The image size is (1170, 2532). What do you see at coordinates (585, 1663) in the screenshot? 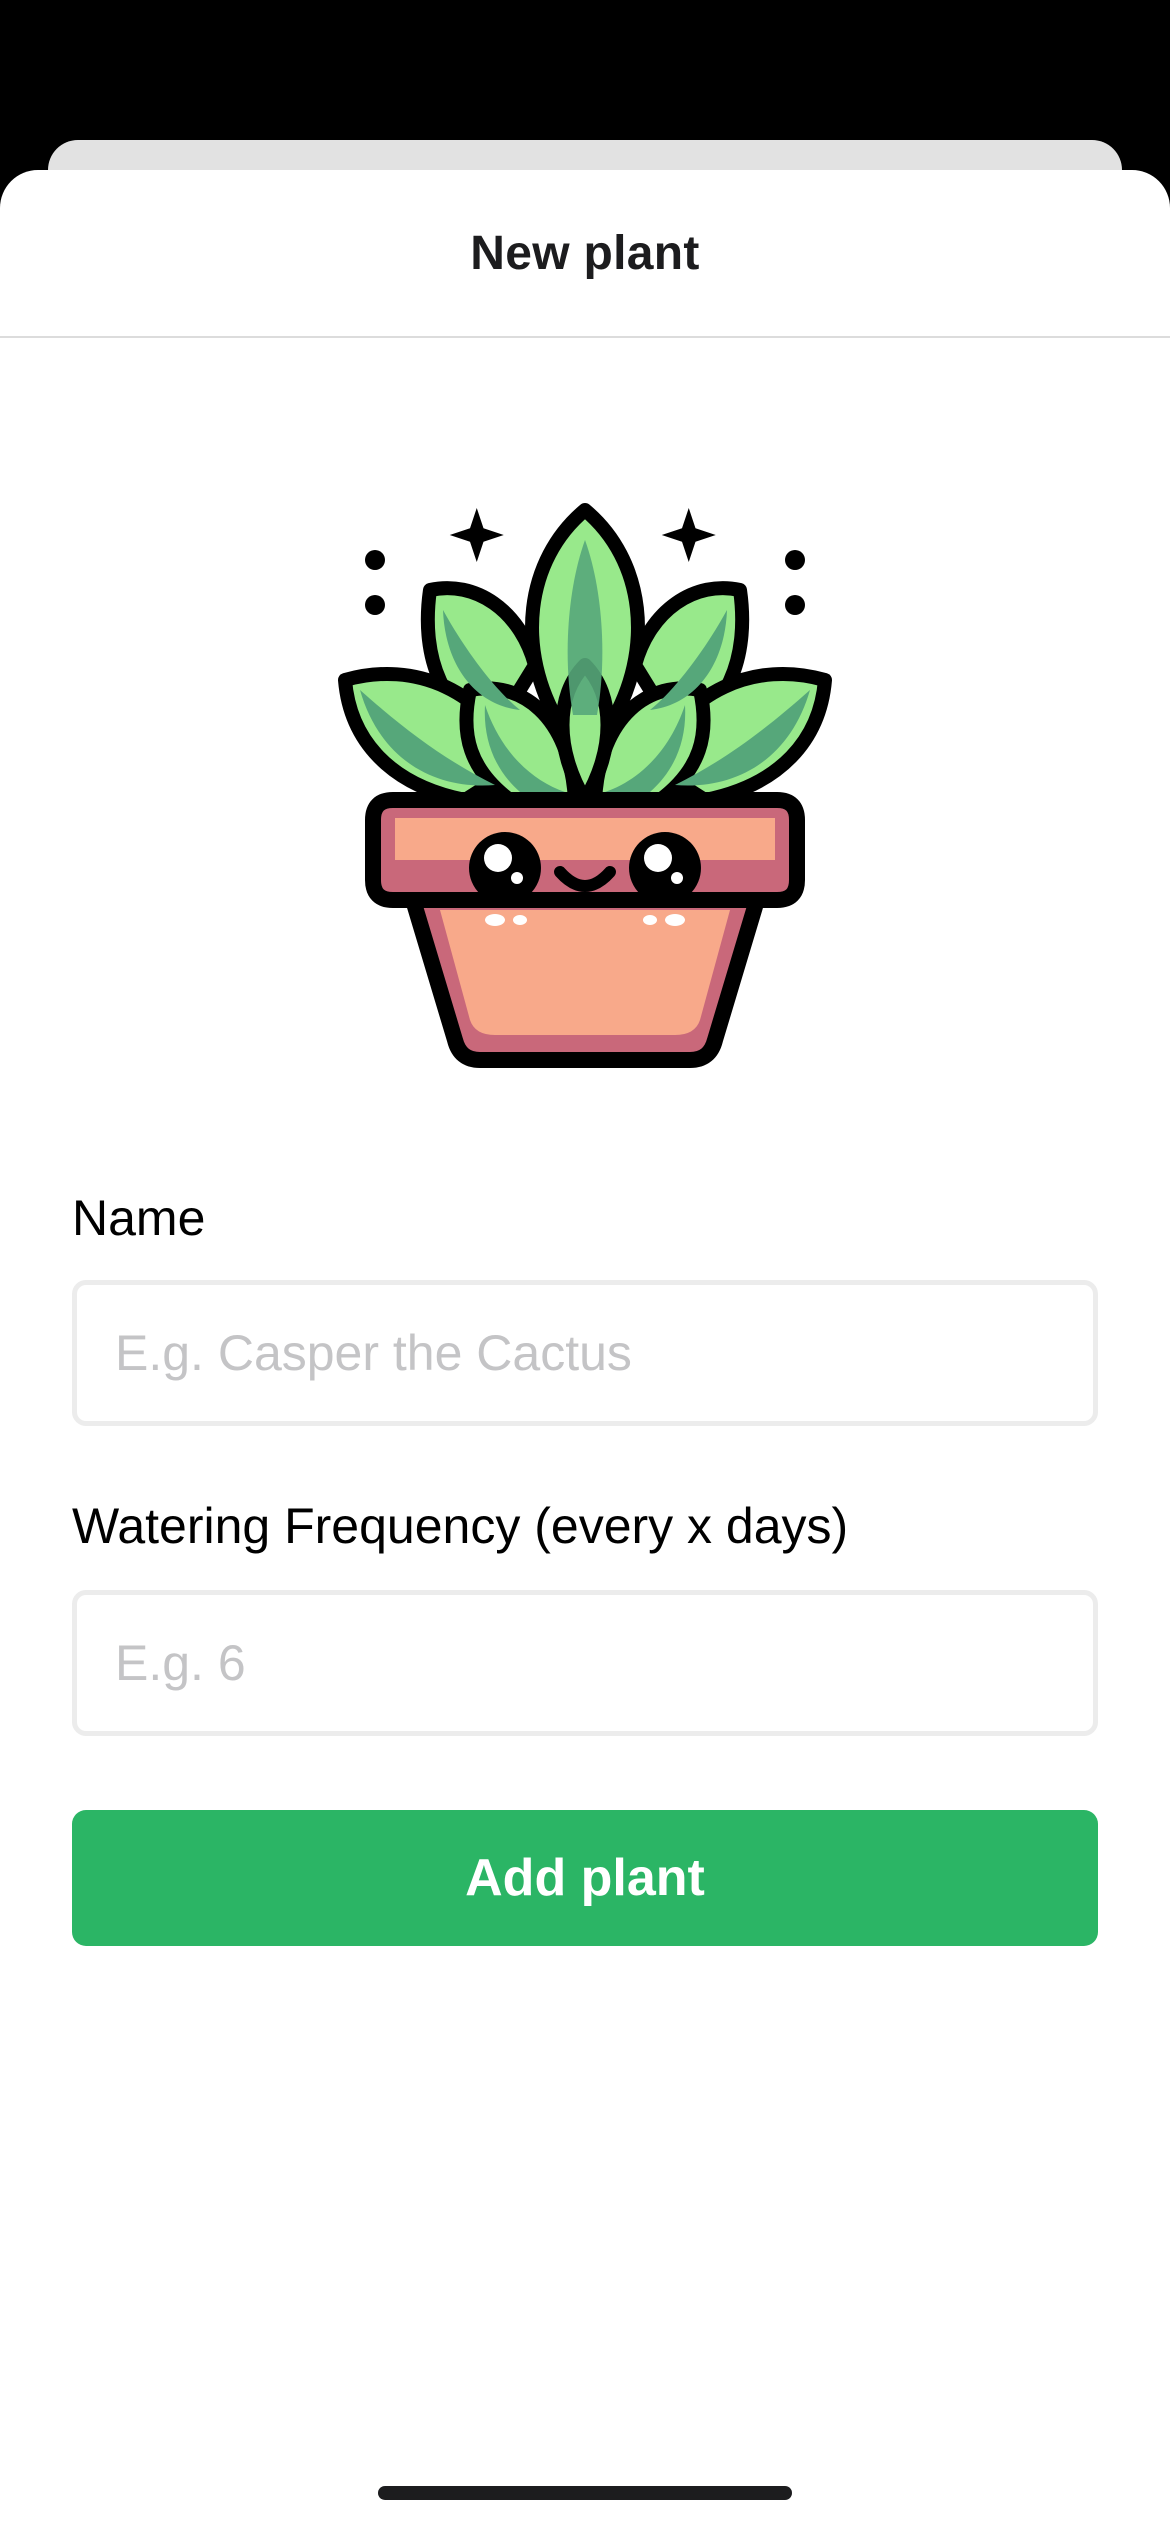
I see `watering-frequency-input` at bounding box center [585, 1663].